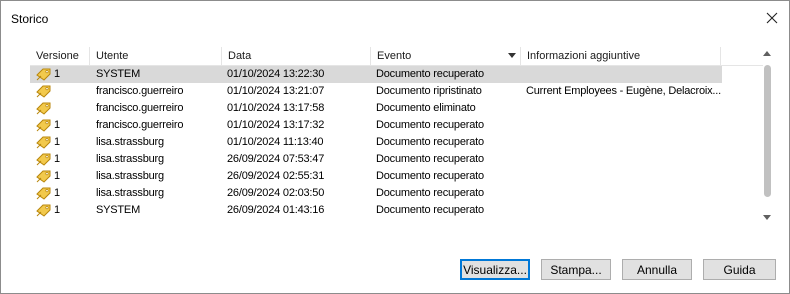 The image size is (790, 294). I want to click on scroll-thumb, so click(767, 131).